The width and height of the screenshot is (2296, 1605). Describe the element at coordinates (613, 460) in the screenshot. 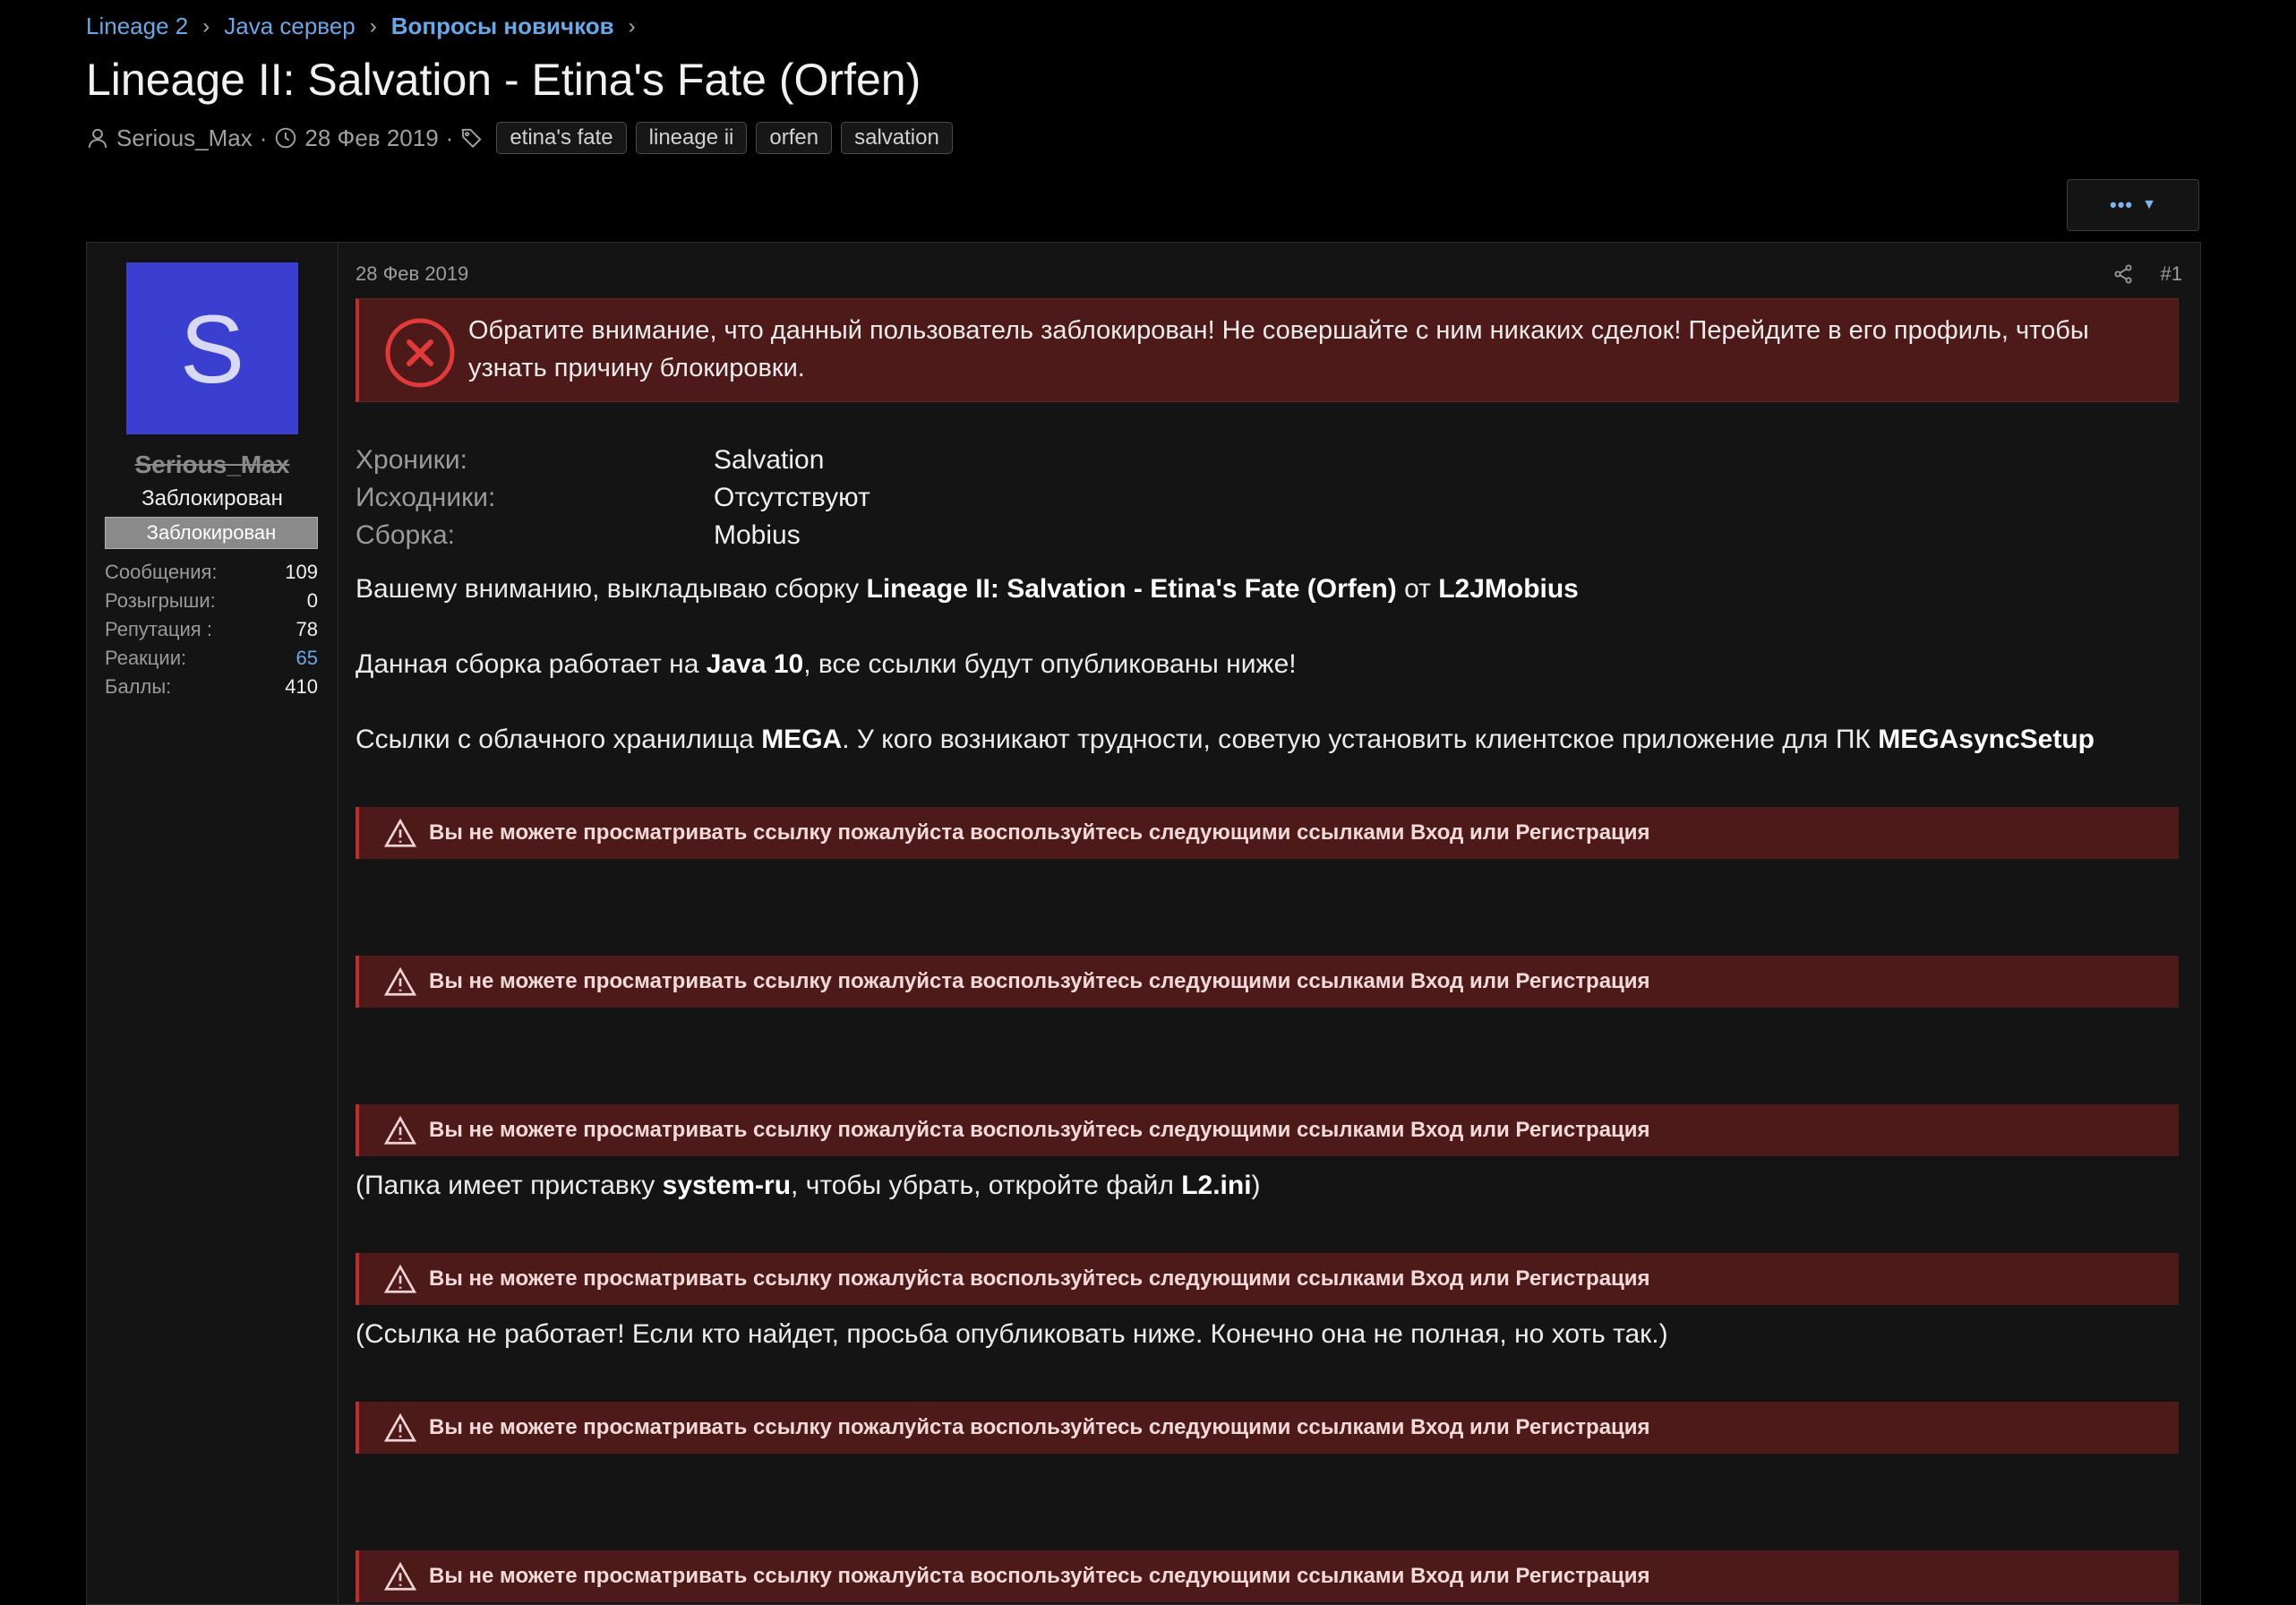

I see `field-chronicles: Хроники: Salvation` at that location.